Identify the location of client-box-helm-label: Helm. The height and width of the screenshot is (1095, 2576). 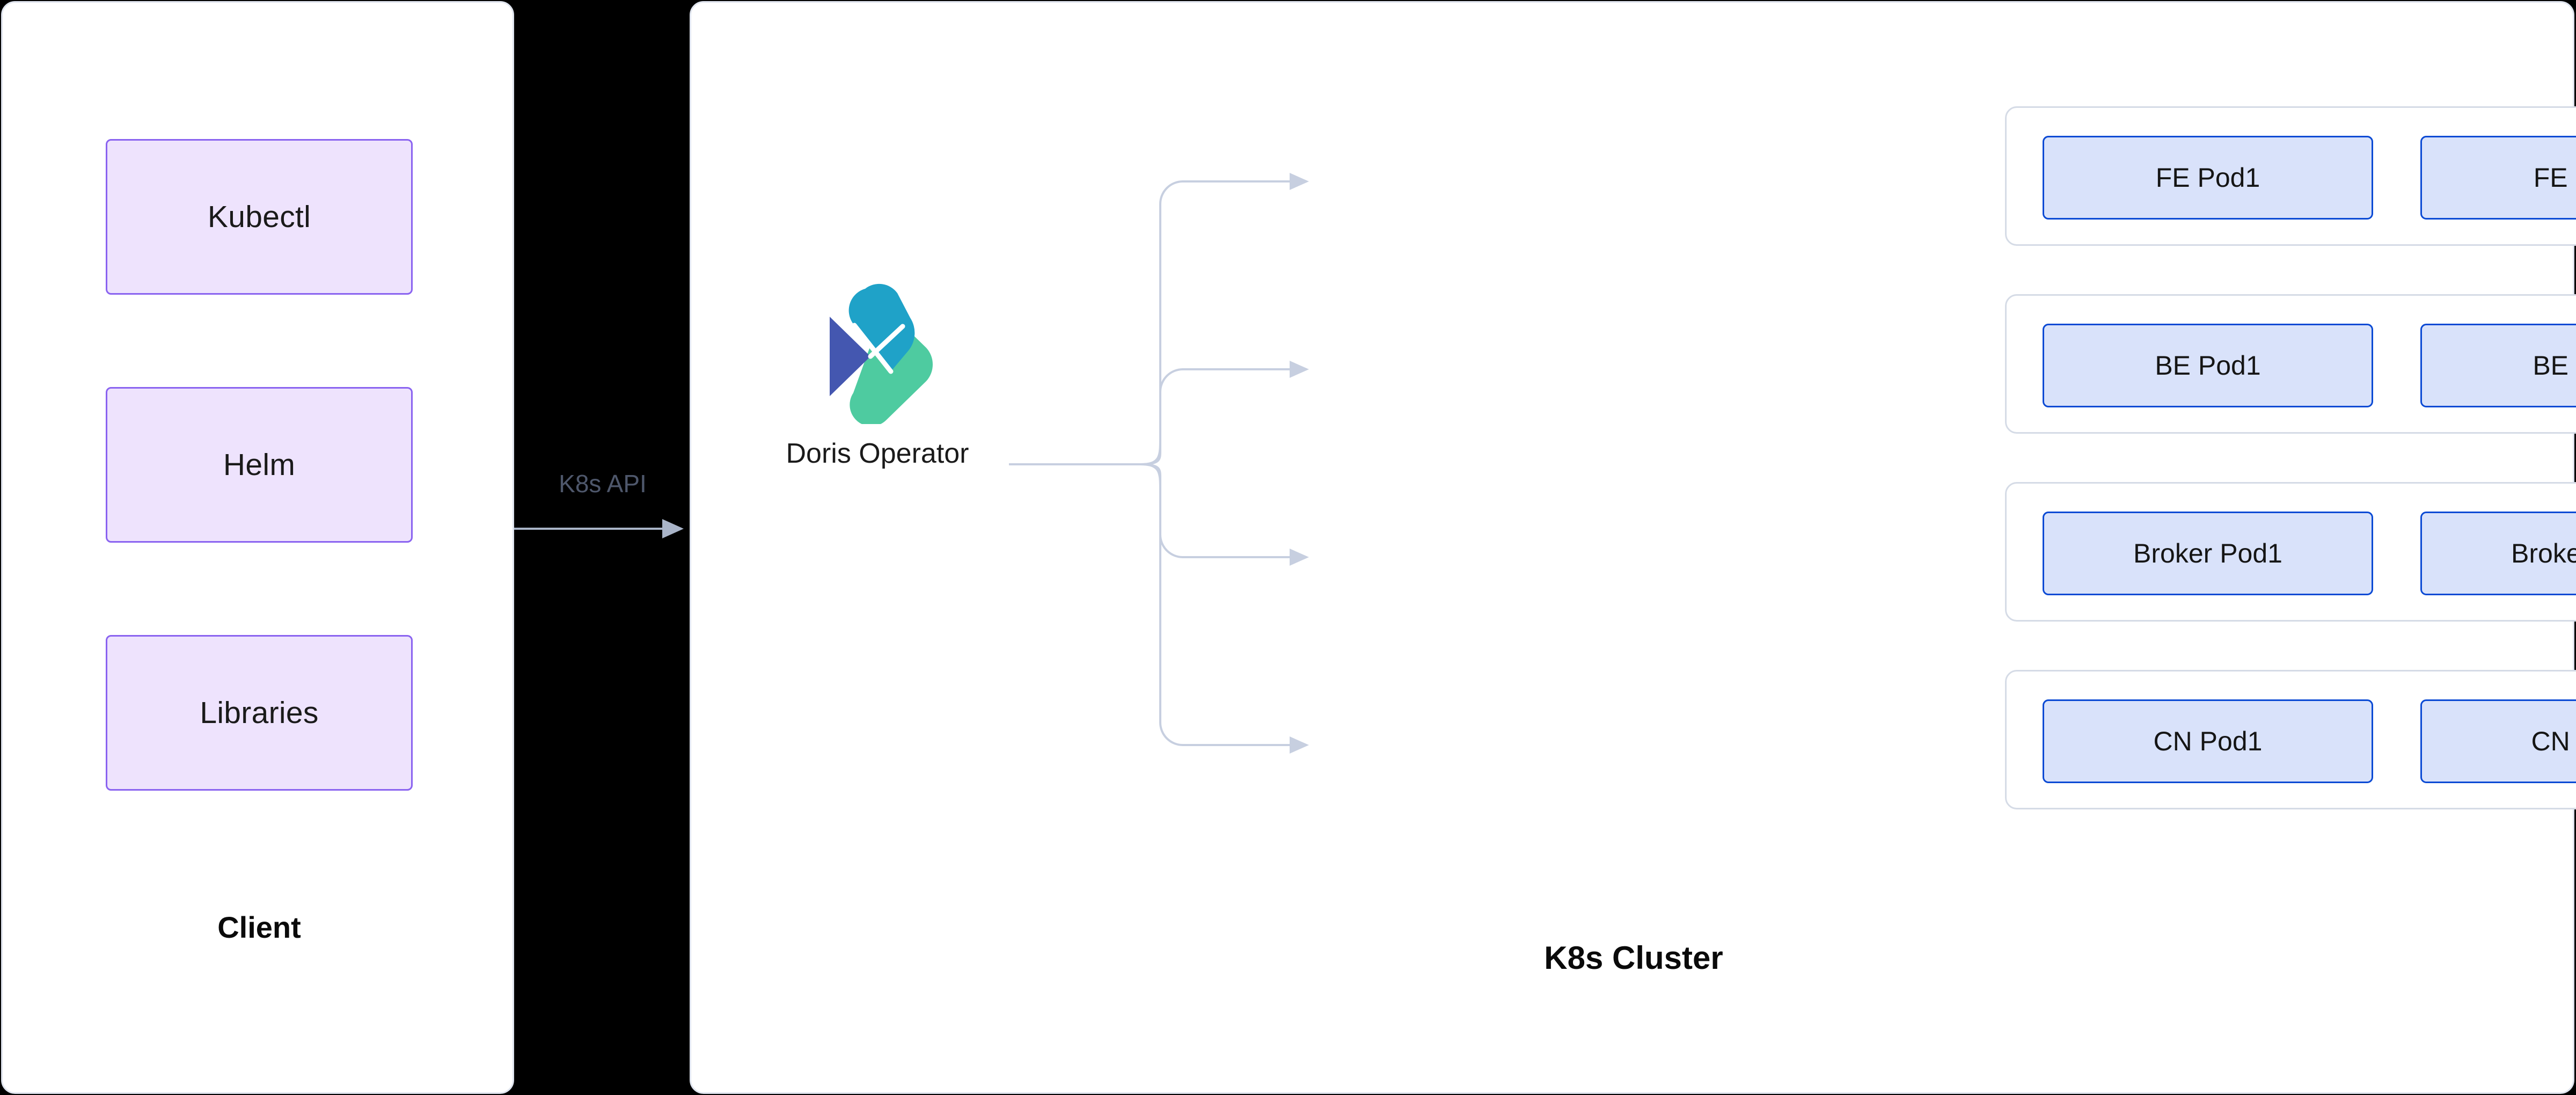
(259, 465).